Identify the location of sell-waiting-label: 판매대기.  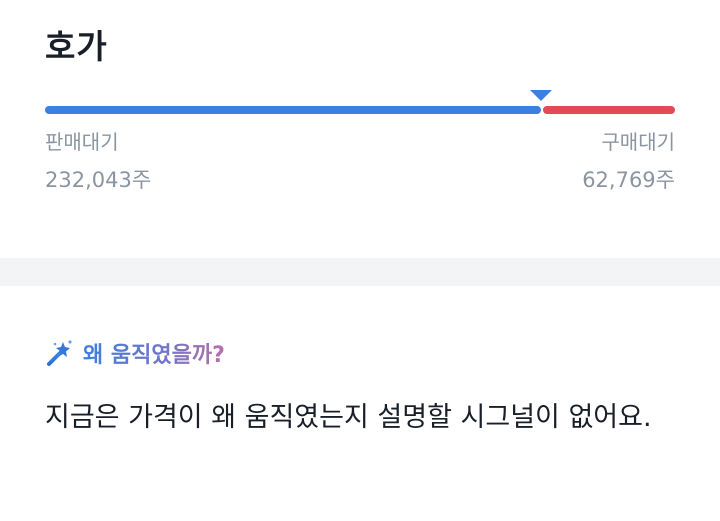
(82, 142).